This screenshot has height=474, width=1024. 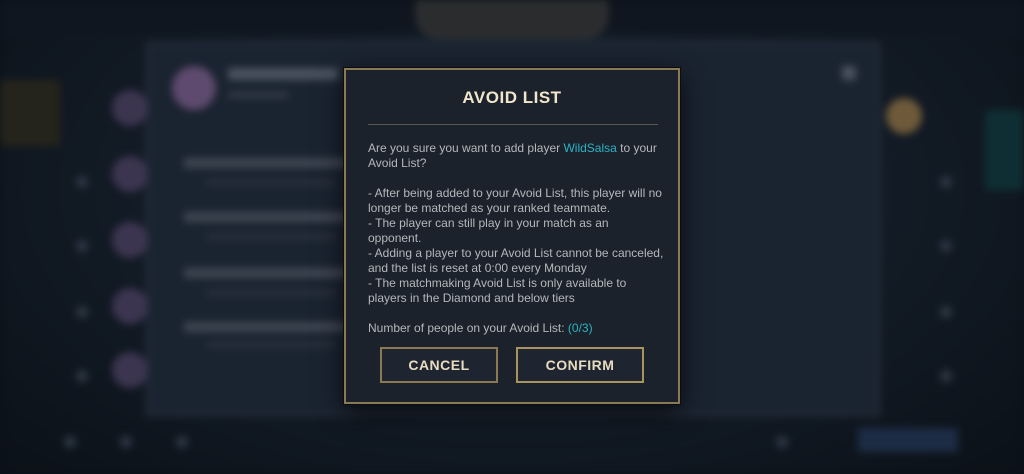 I want to click on background-panel-title, so click(x=283, y=74).